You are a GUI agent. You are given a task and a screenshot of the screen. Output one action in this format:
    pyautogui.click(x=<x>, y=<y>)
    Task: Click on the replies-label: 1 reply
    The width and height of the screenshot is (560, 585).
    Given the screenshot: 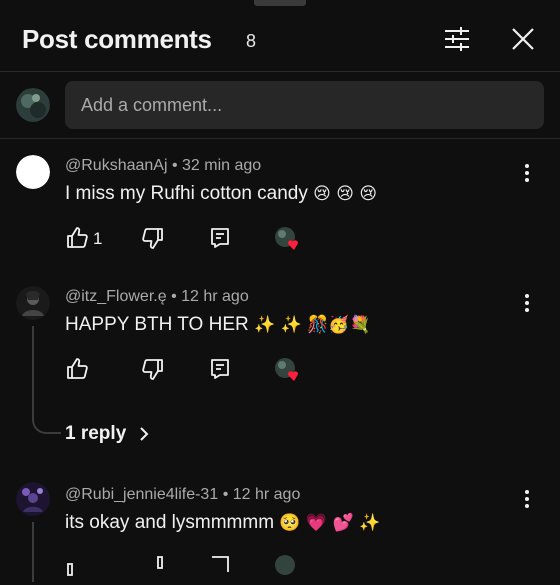 What is the action you would take?
    pyautogui.click(x=96, y=433)
    